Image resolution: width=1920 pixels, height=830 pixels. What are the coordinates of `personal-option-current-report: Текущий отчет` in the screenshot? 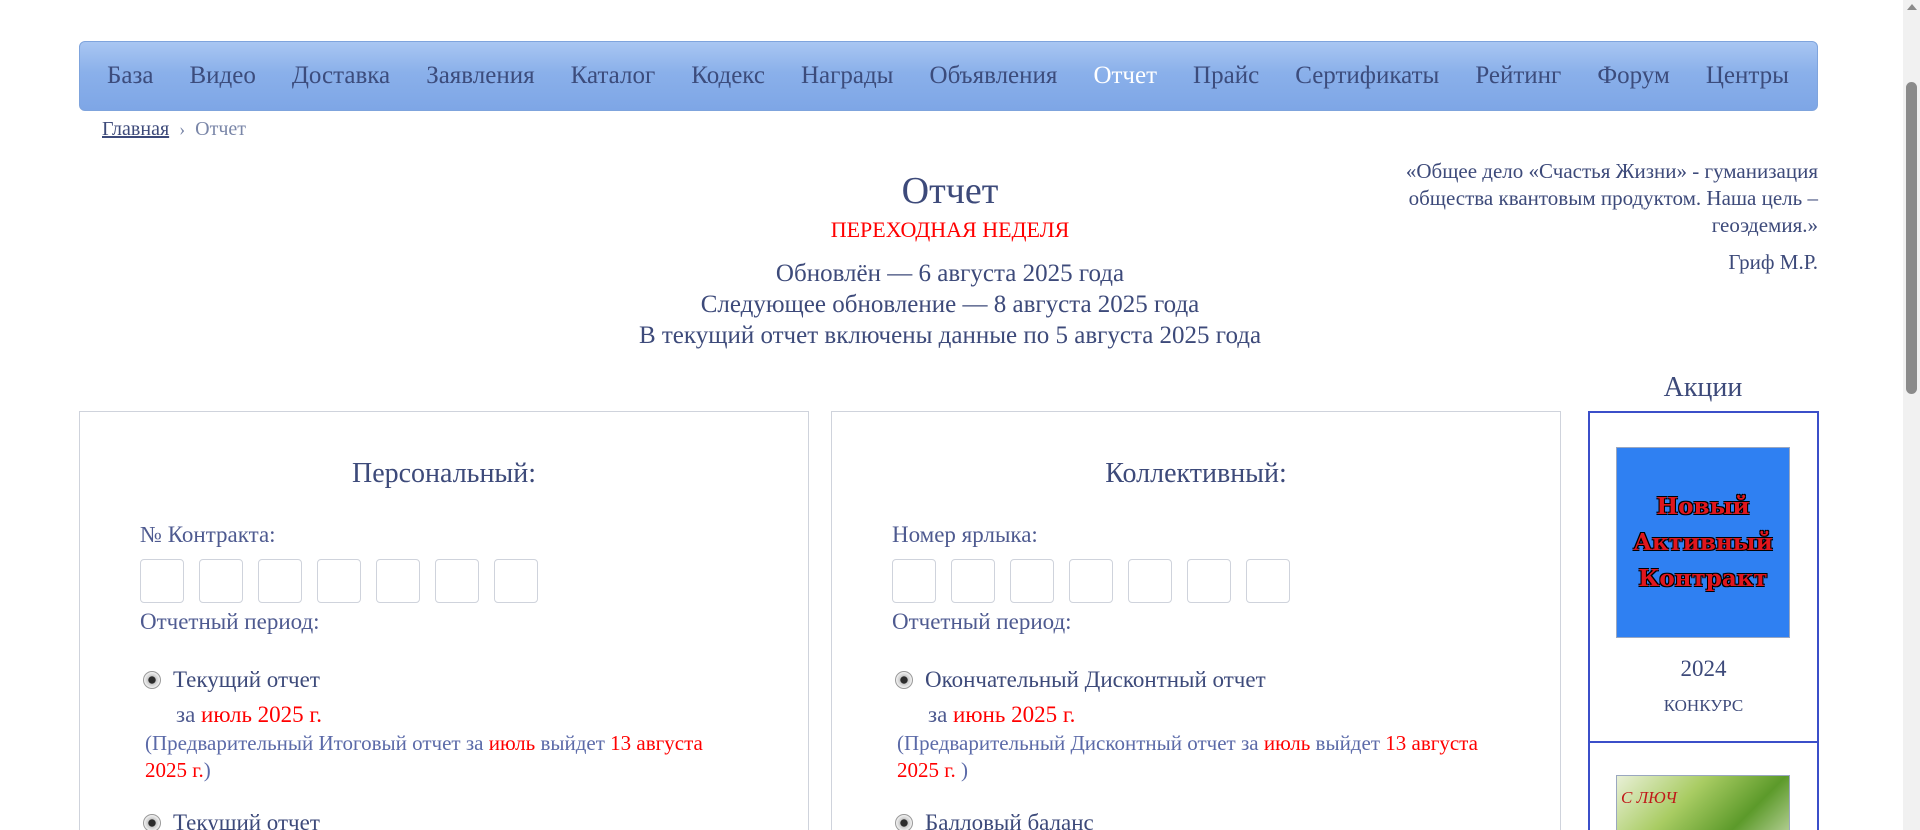 It's located at (231, 680).